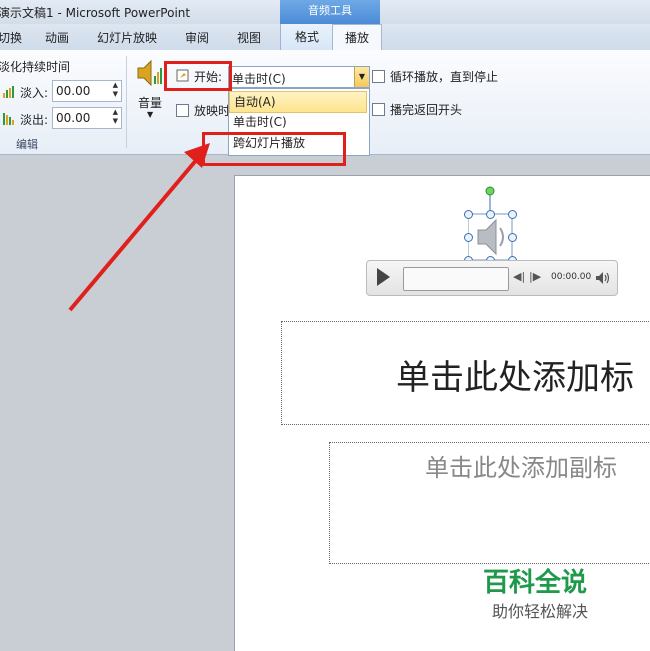 This screenshot has width=650, height=651. What do you see at coordinates (378, 76) in the screenshot?
I see `loop-checkbox` at bounding box center [378, 76].